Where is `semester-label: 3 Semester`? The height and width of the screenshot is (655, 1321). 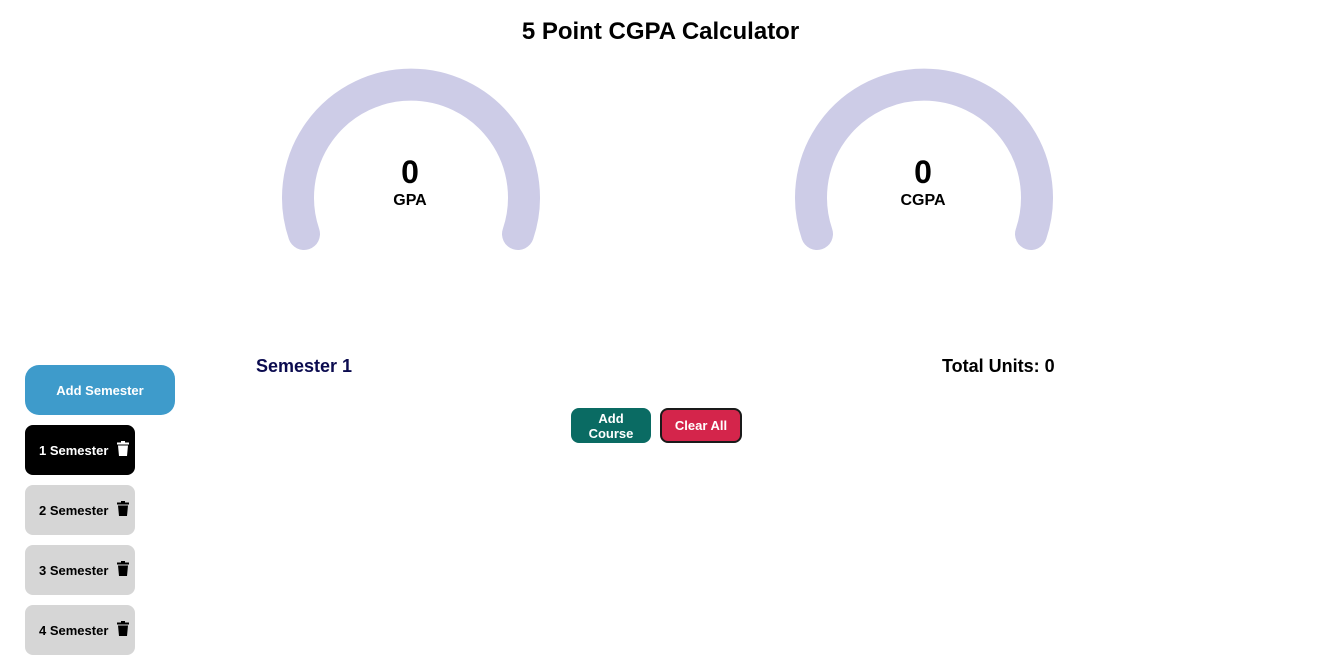
semester-label: 3 Semester is located at coordinates (74, 570).